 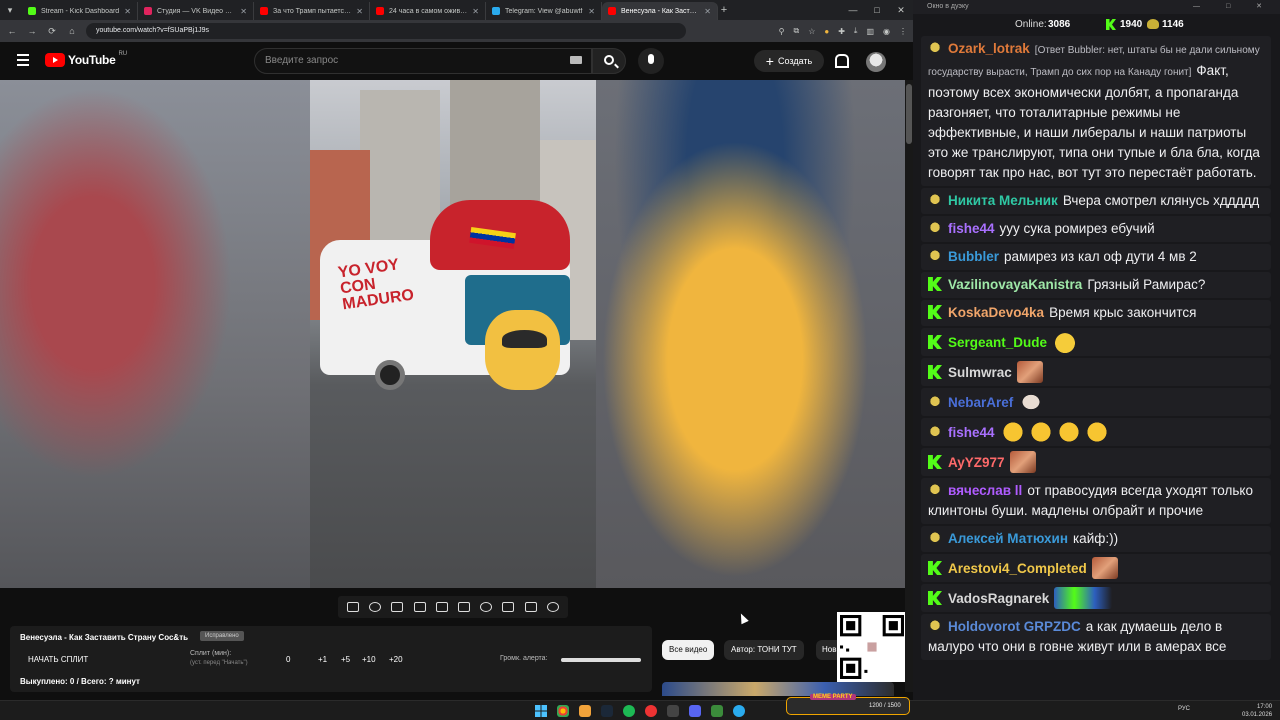 What do you see at coordinates (58, 659) in the screenshot?
I see `start-split-button: НАЧАТЬ СПЛИТ` at bounding box center [58, 659].